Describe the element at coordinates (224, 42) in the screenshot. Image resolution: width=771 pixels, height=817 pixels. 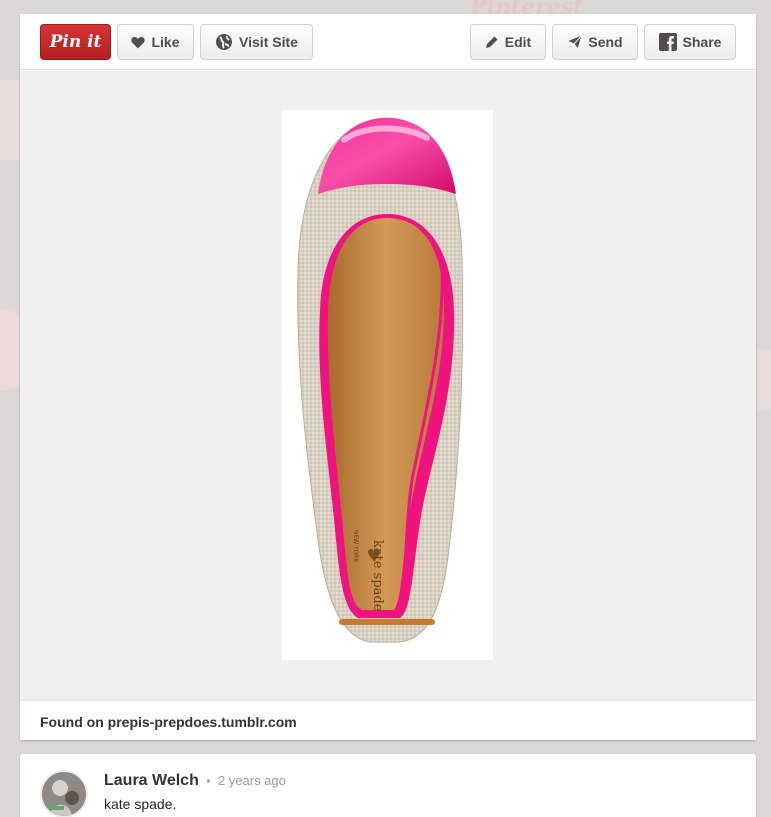
I see `globe-icon` at that location.